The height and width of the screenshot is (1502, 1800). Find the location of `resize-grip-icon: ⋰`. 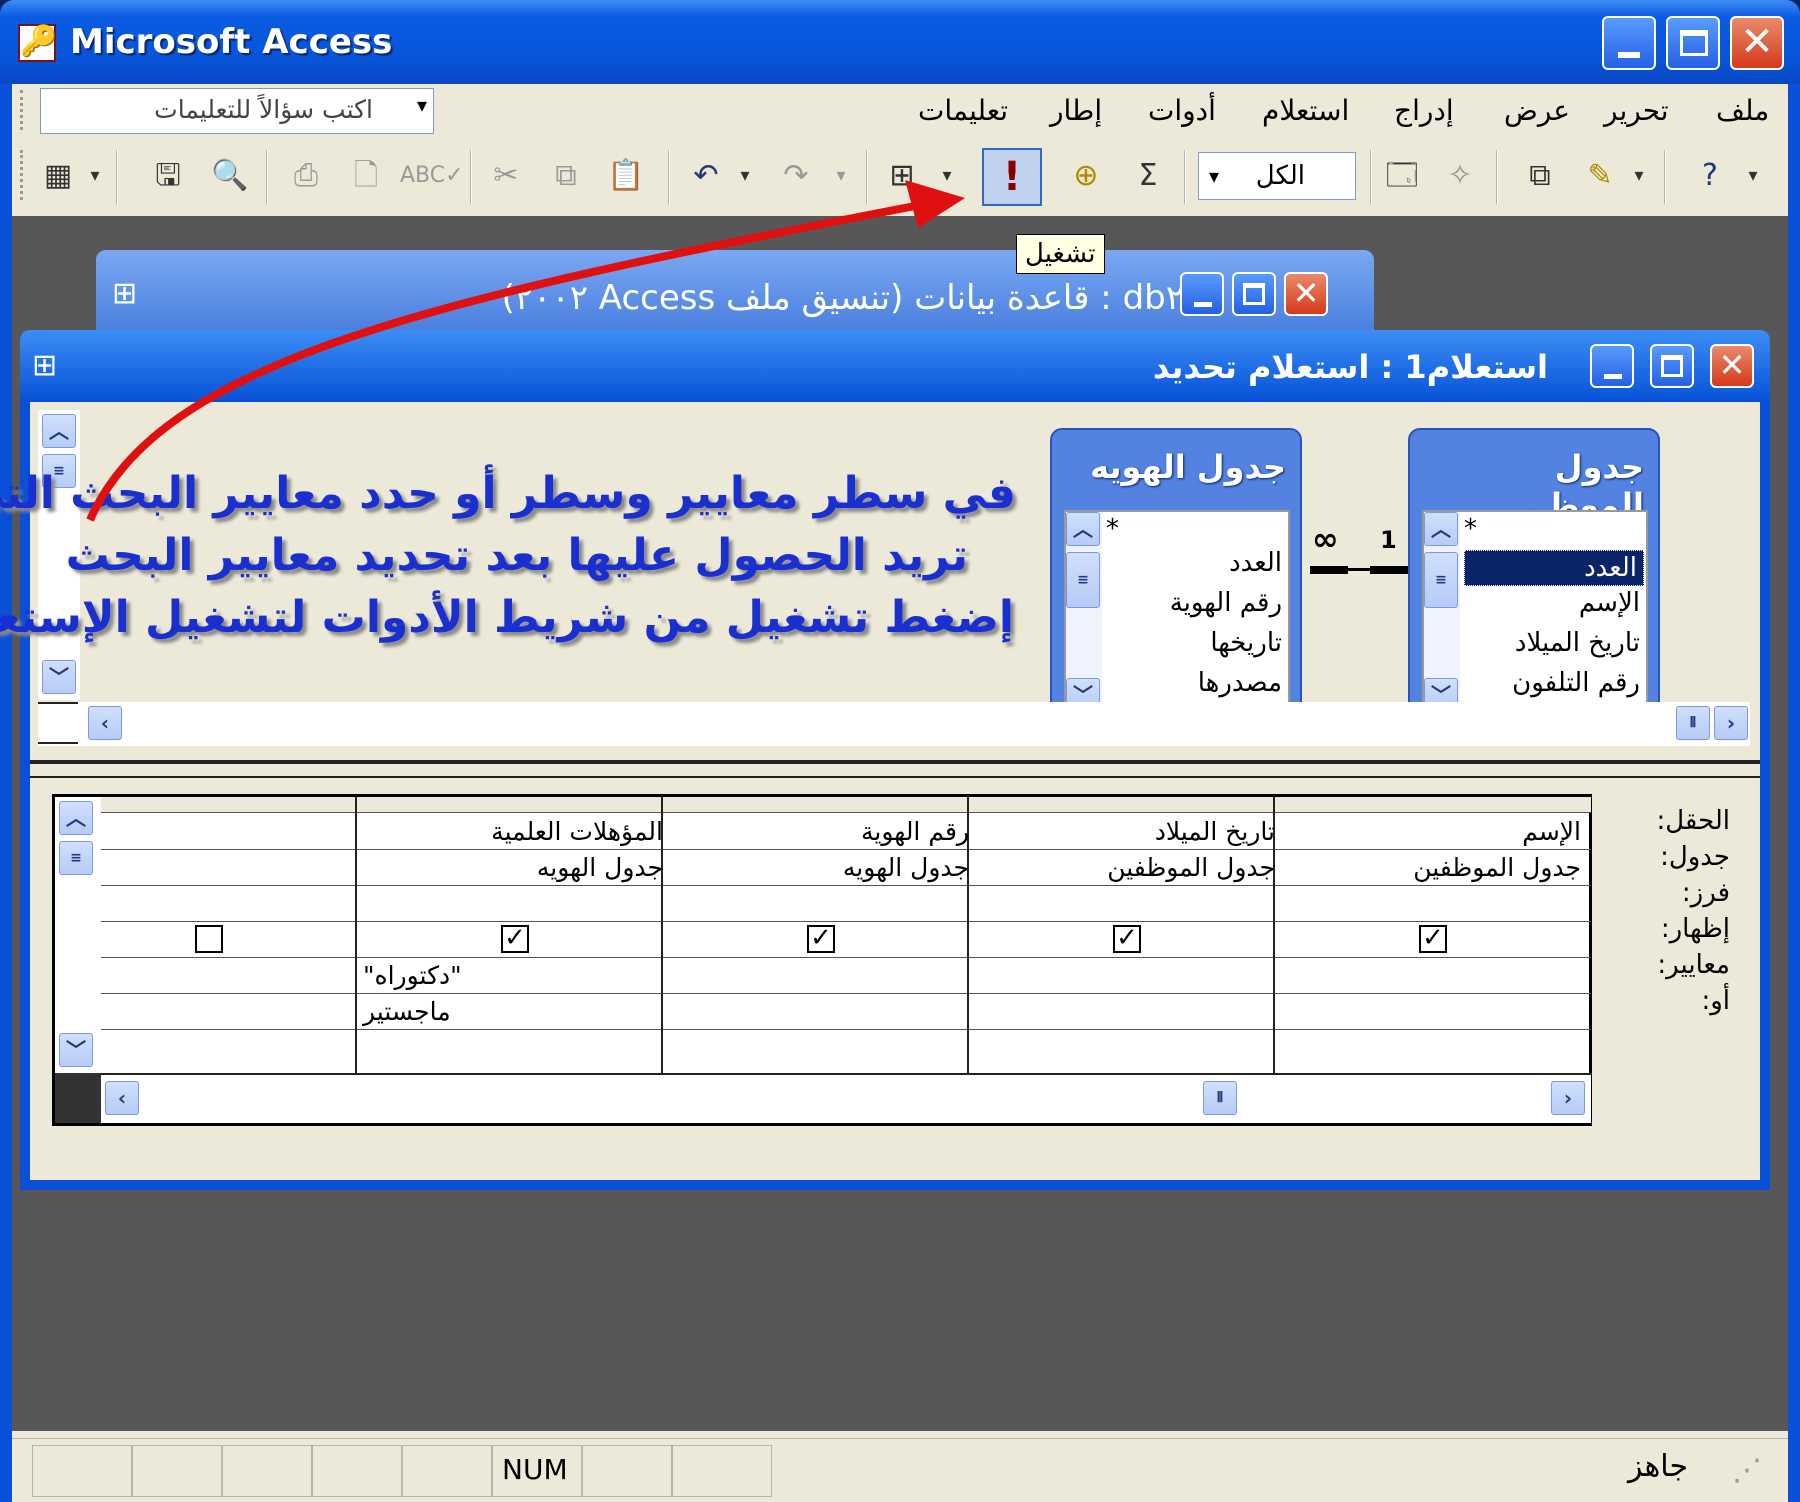

resize-grip-icon: ⋰ is located at coordinates (1747, 1470).